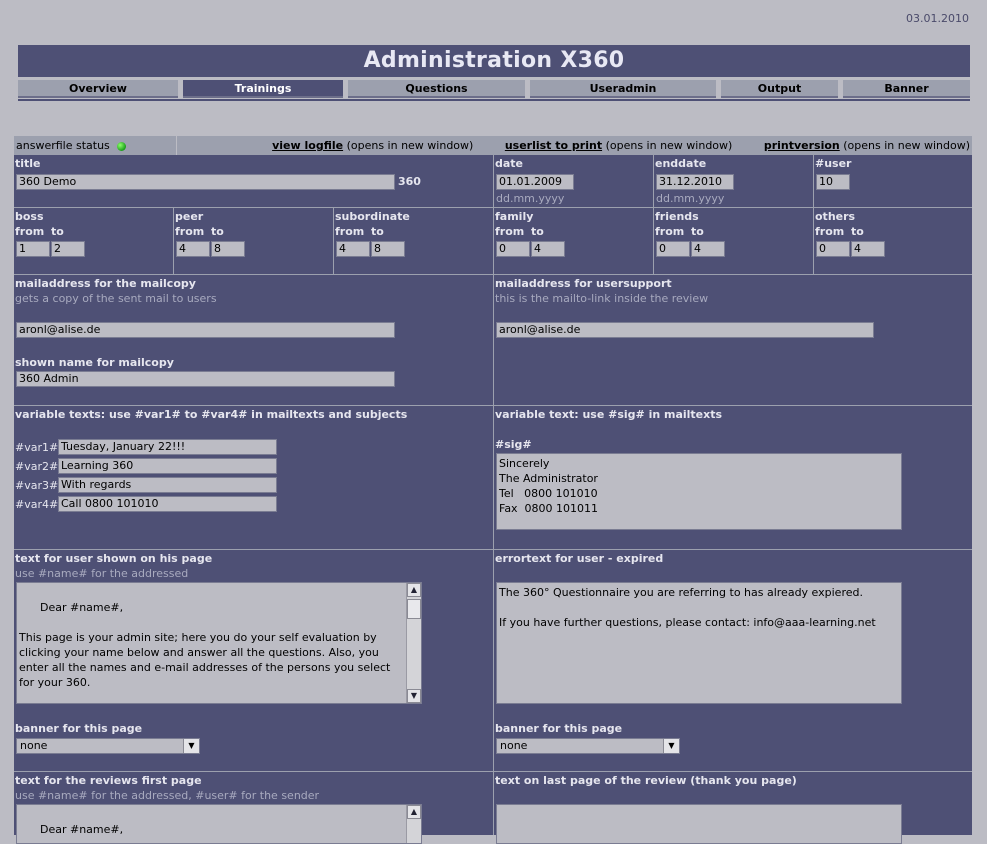 The image size is (987, 844). What do you see at coordinates (189, 216) in the screenshot?
I see `group-name: peer` at bounding box center [189, 216].